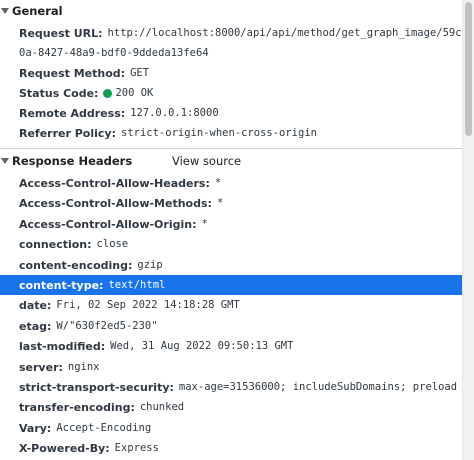 This screenshot has width=474, height=460. Describe the element at coordinates (67, 133) in the screenshot. I see `referrer-policy-label: Referrer Policy:` at that location.